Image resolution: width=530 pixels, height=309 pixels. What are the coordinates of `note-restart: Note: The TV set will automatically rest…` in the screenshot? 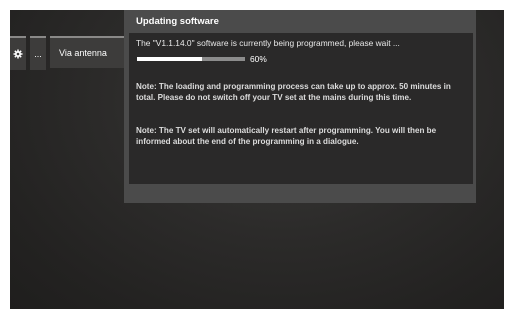 It's located at (286, 136).